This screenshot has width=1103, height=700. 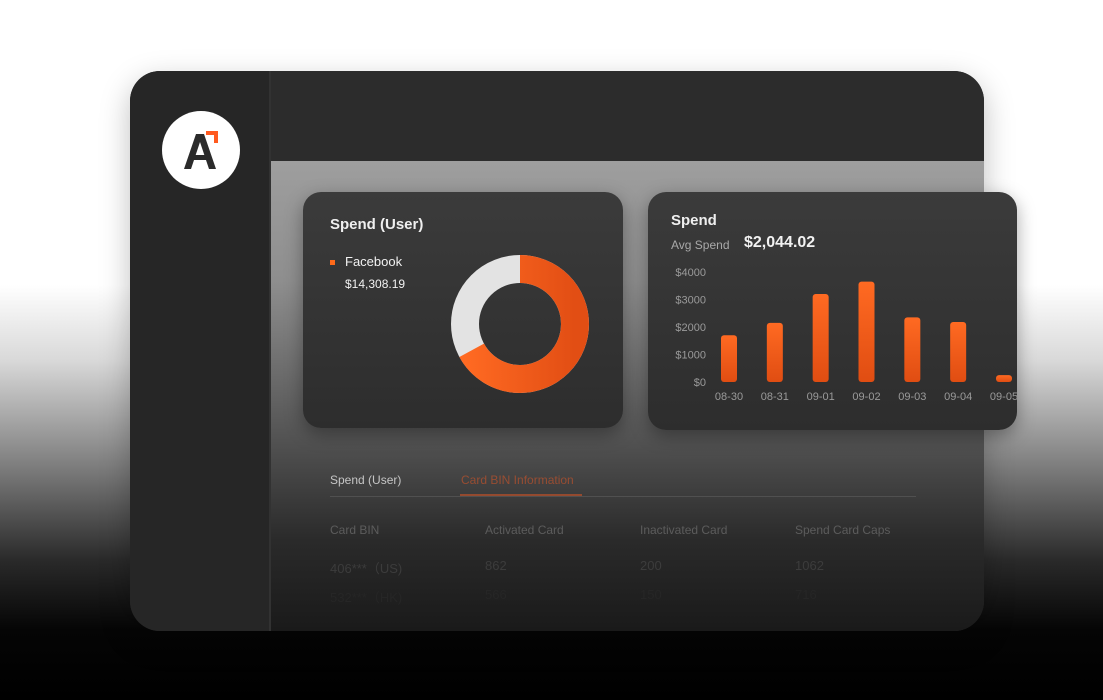 What do you see at coordinates (843, 530) in the screenshot?
I see `col-header-spend-card-caps: Spend Card Caps` at bounding box center [843, 530].